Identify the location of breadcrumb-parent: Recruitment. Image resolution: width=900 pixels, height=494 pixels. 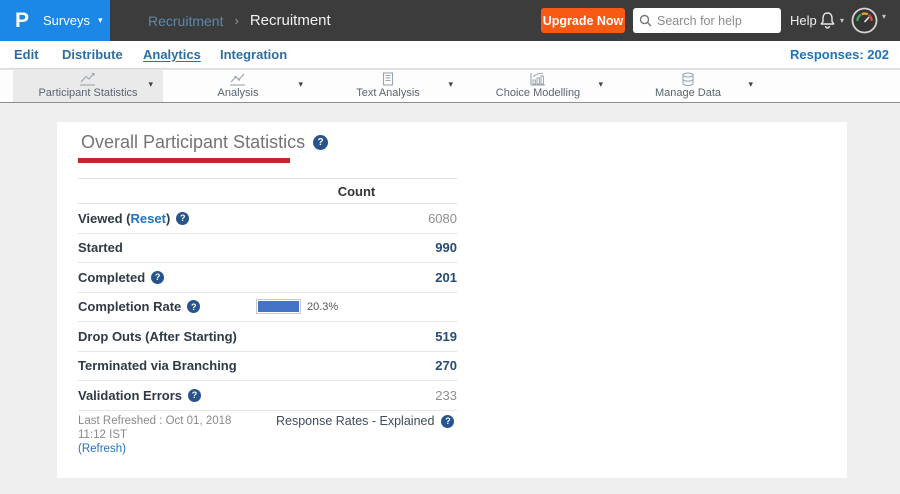
(185, 21).